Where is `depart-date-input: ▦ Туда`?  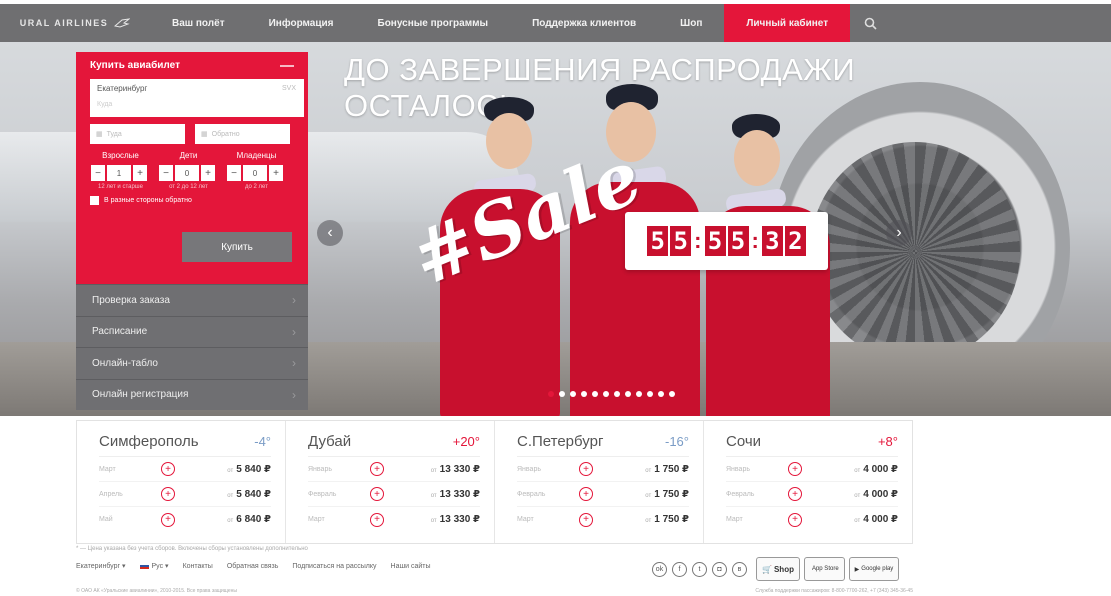 depart-date-input: ▦ Туда is located at coordinates (137, 134).